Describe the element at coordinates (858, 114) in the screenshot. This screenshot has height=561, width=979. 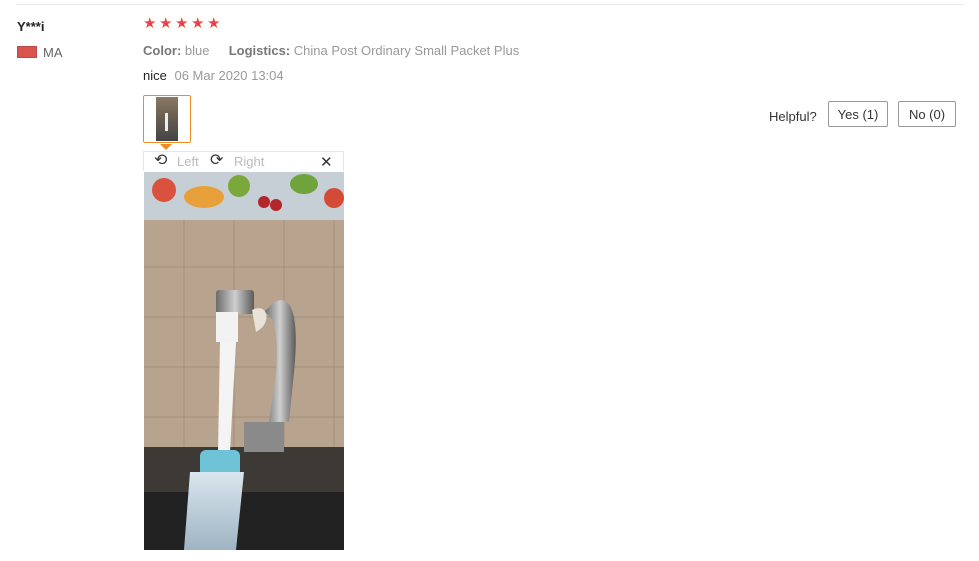
I see `helpful-yes-button: Yes (1)` at that location.